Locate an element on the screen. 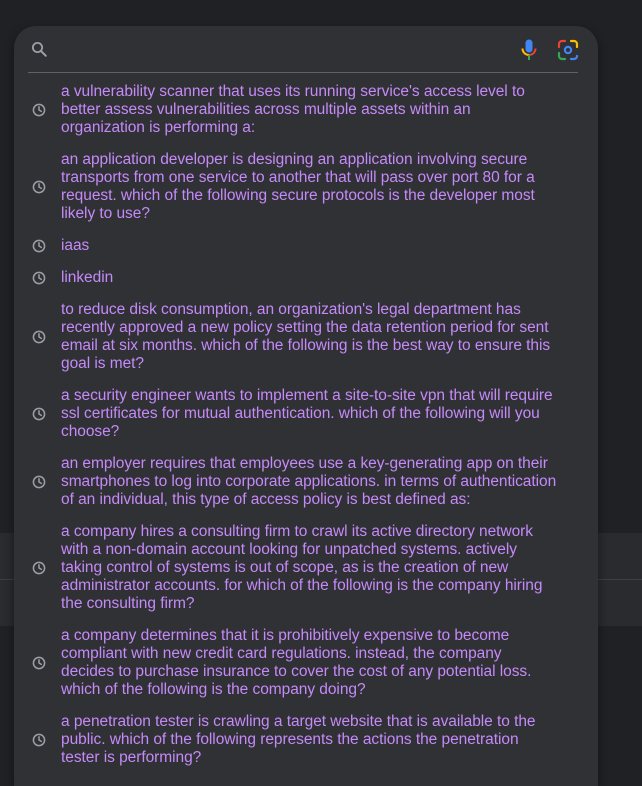  suggestion-item: iaas is located at coordinates (306, 246).